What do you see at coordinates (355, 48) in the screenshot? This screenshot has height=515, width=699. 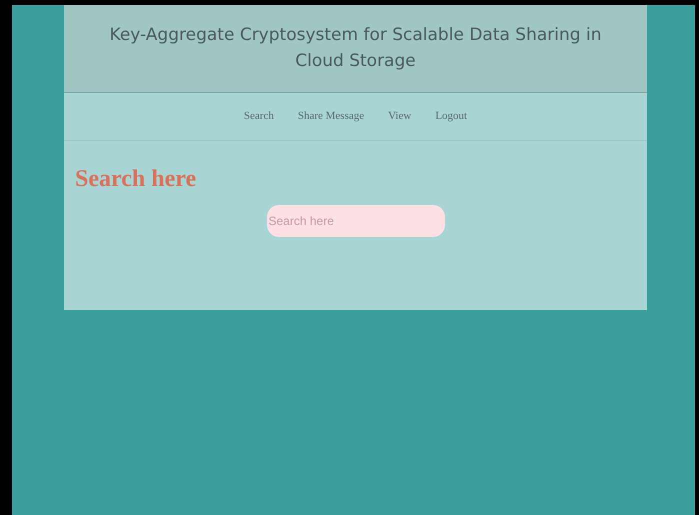 I see `site-title: Key-Aggregate Cryptosystem for Scalable Data Sharing in Cloud Storage` at bounding box center [355, 48].